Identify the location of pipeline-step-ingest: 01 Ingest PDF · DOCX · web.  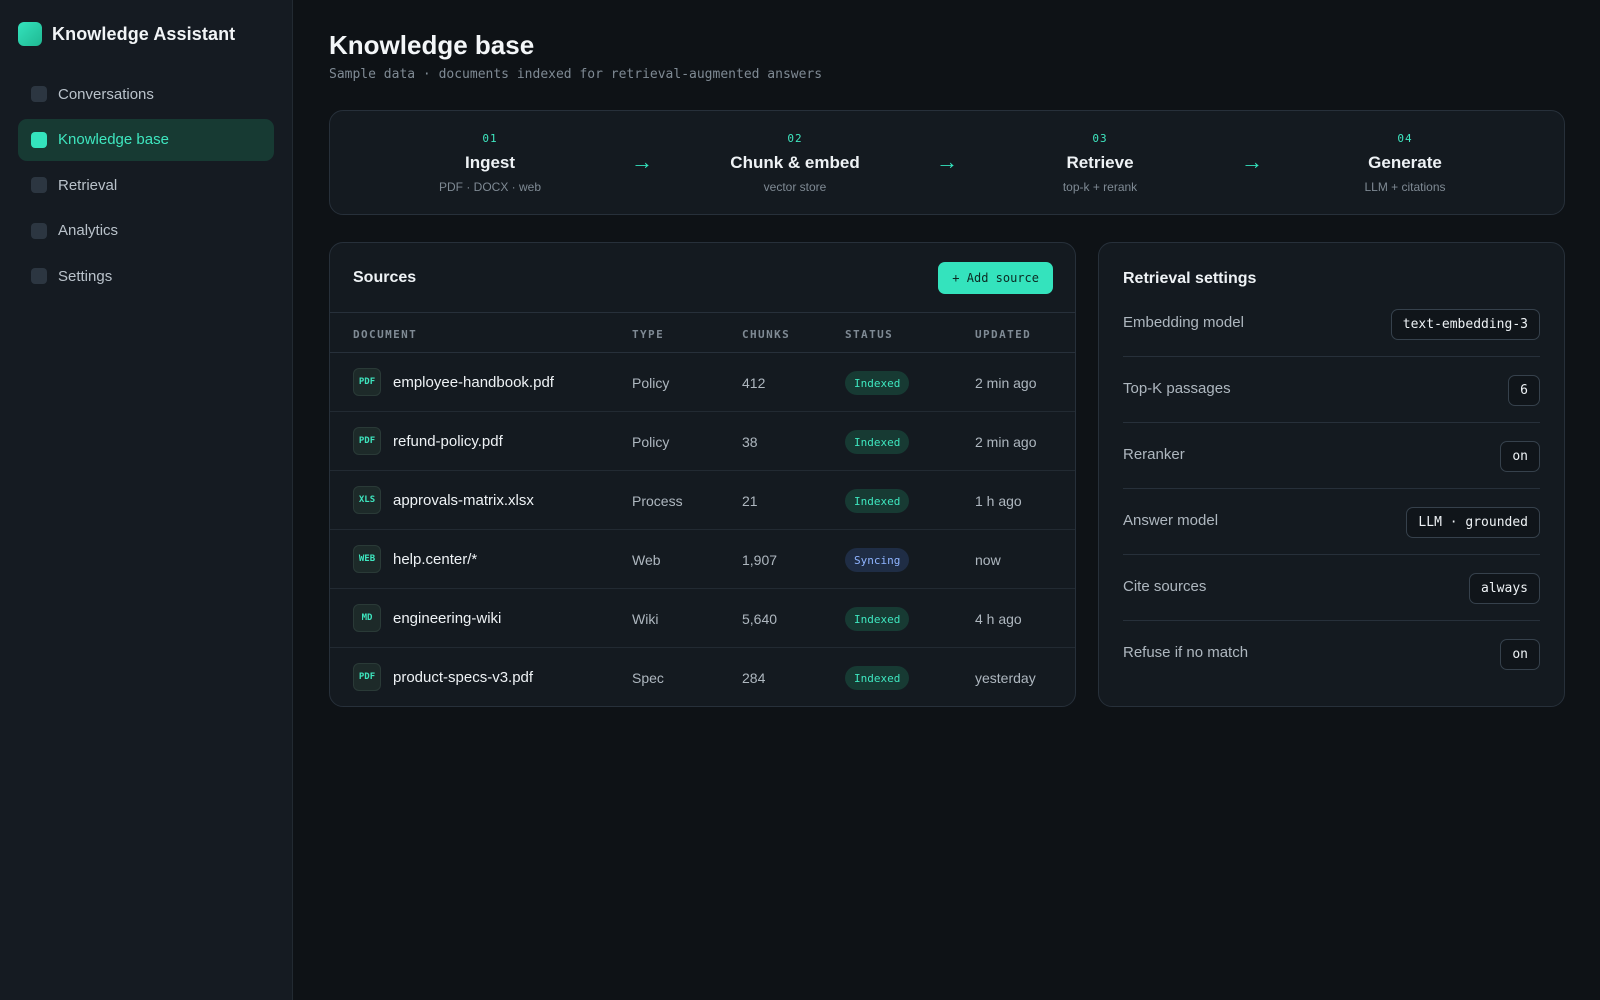
(490, 163).